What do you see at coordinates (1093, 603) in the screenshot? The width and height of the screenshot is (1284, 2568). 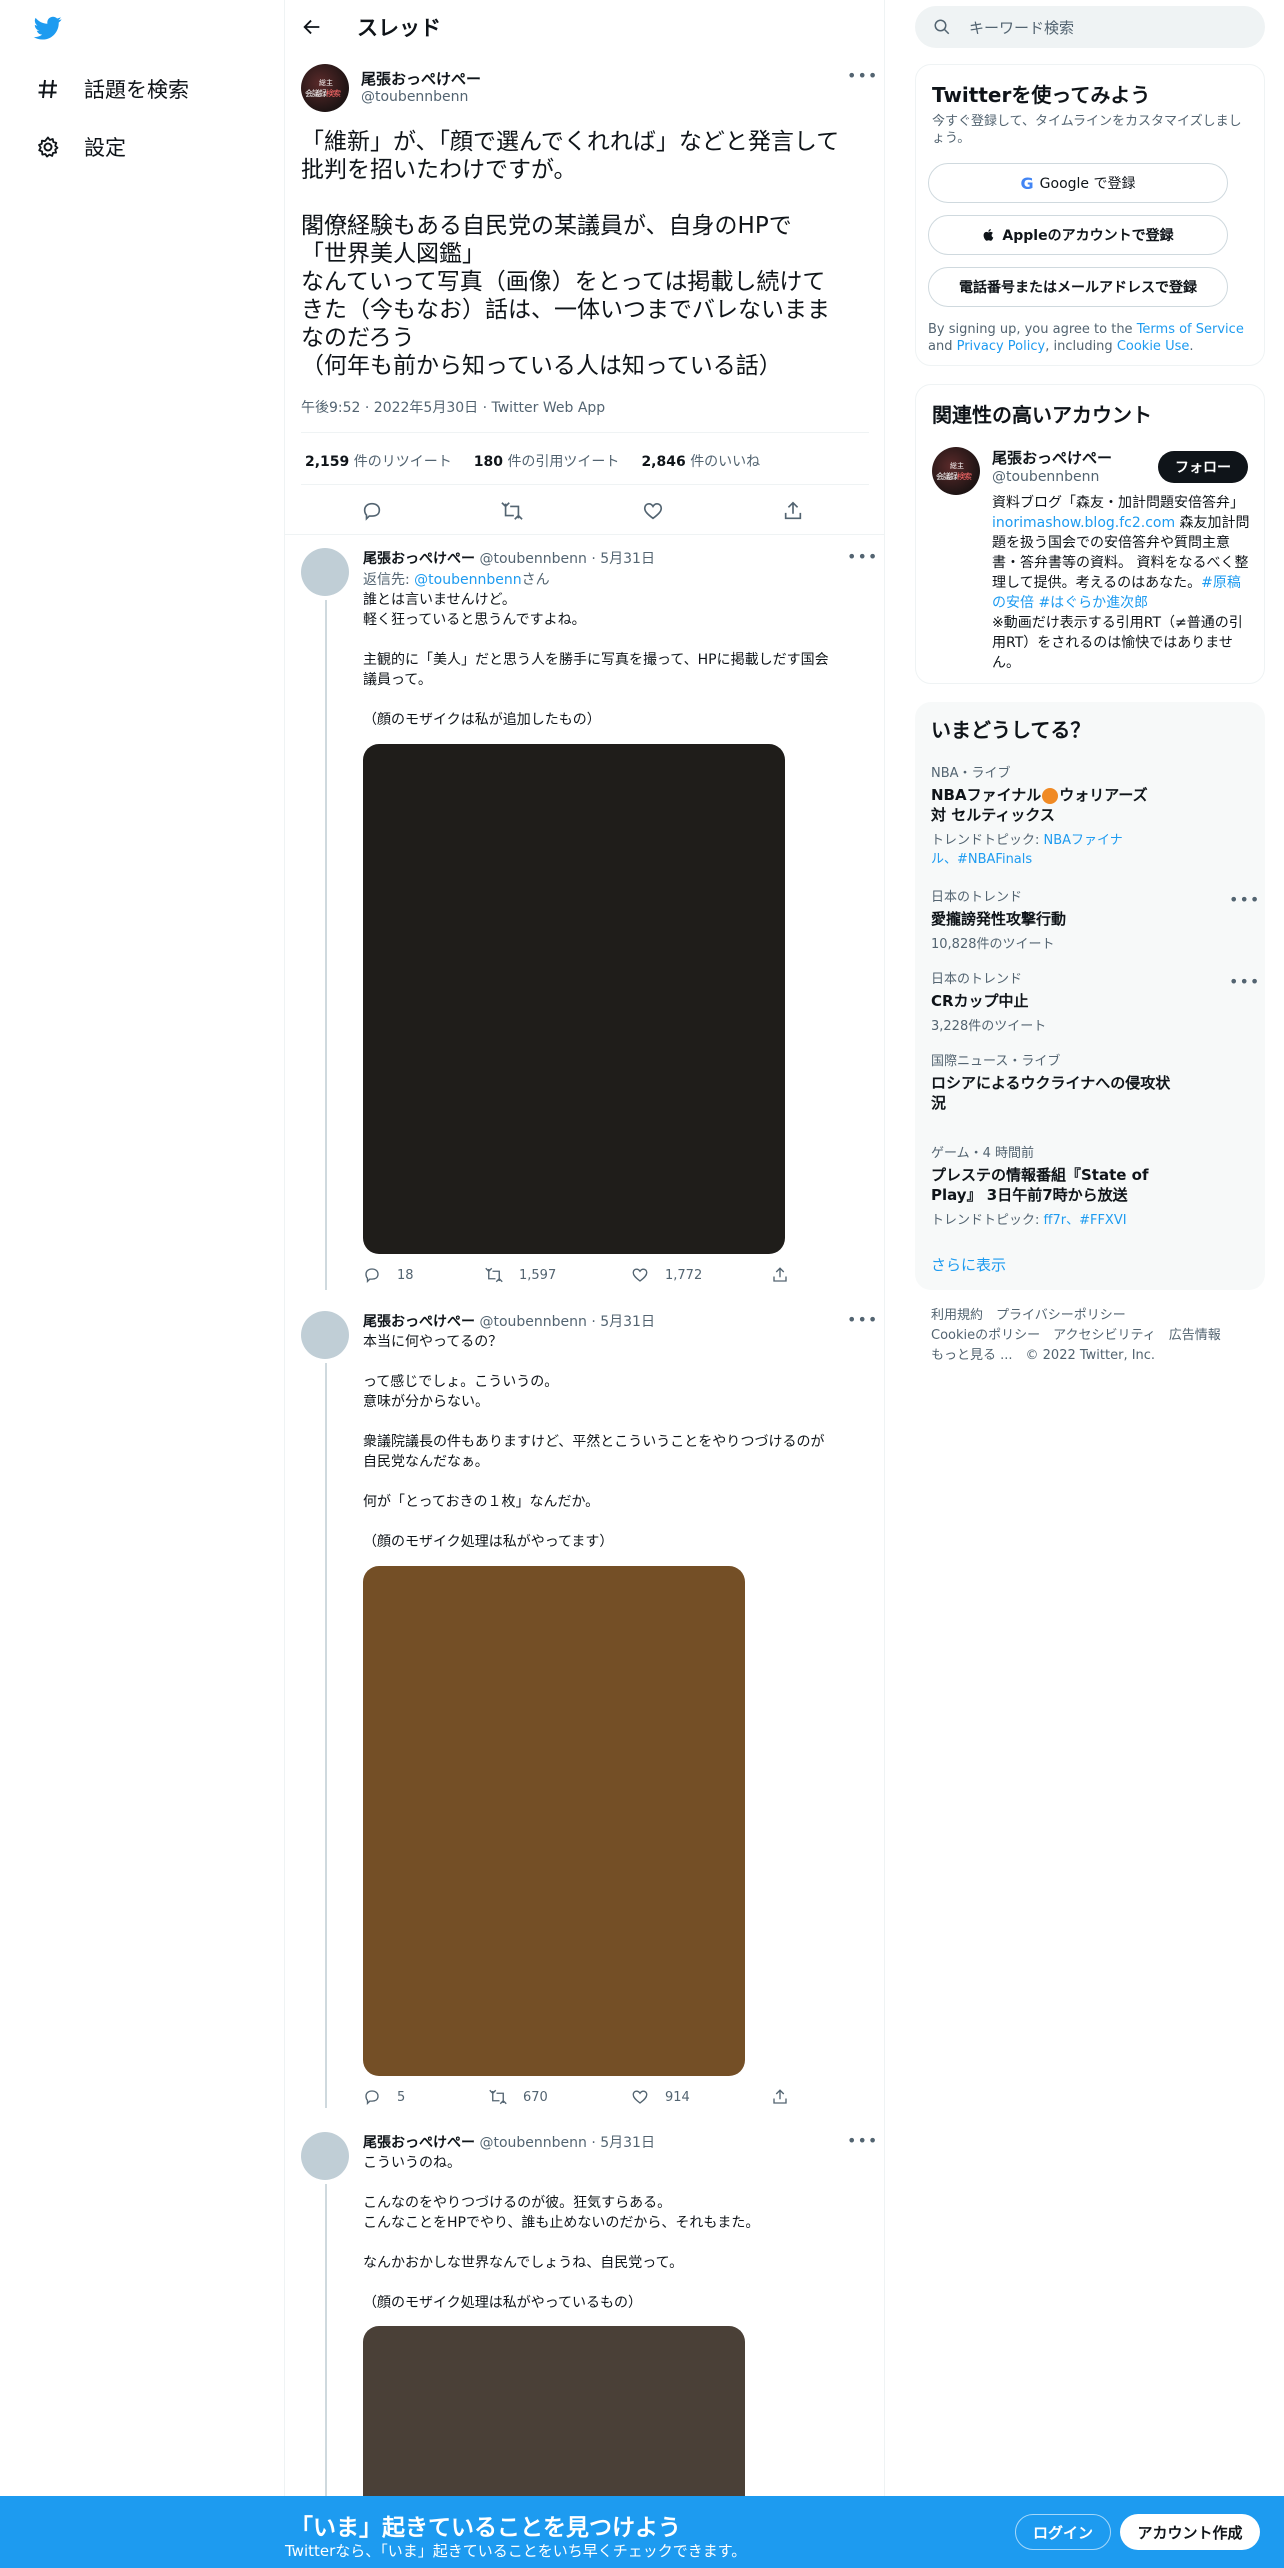 I see `bio-hashtag: #はぐらか進次郎` at bounding box center [1093, 603].